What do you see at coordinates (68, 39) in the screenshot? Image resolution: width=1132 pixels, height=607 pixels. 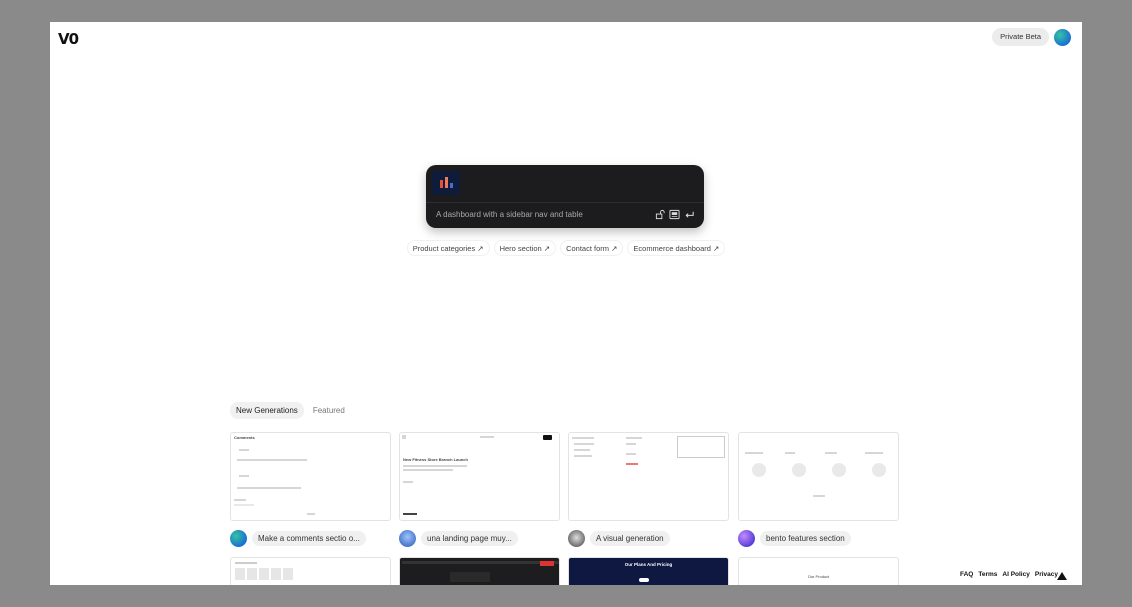 I see `v0-logo: V0` at bounding box center [68, 39].